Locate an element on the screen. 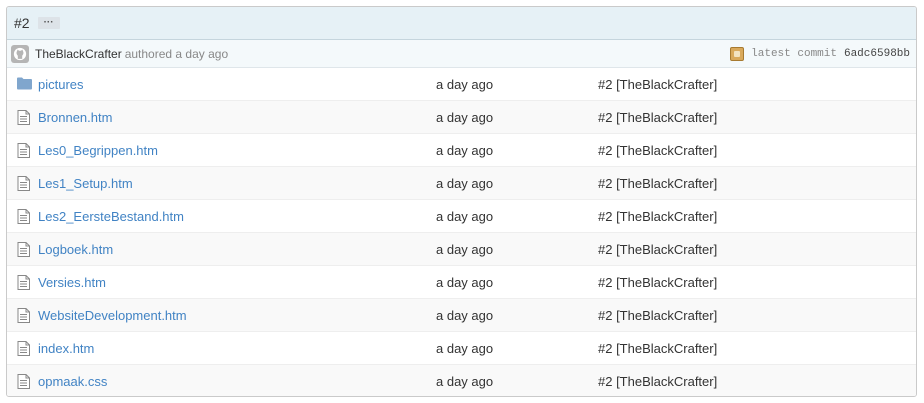 The width and height of the screenshot is (924, 403). commit-icon is located at coordinates (737, 54).